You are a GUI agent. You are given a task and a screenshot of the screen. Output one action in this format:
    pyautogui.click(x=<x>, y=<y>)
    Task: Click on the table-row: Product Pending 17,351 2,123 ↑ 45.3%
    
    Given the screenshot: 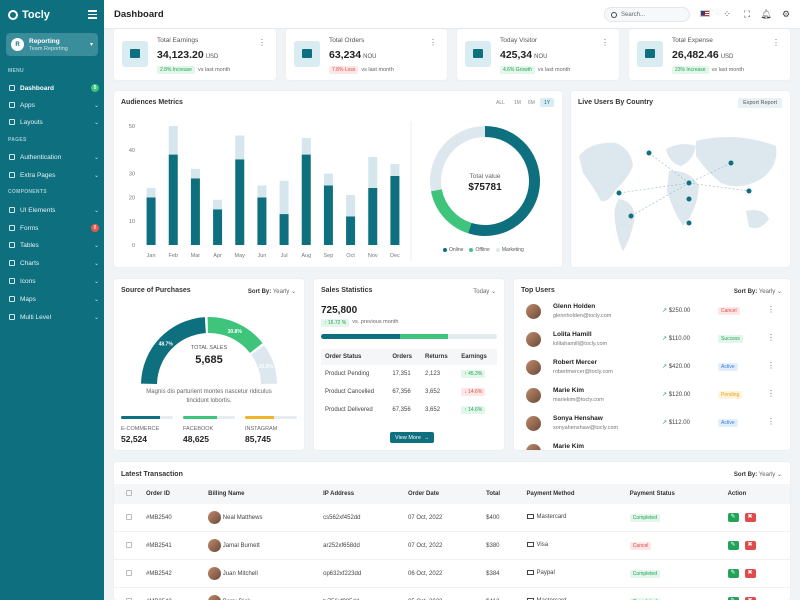 What is the action you would take?
    pyautogui.click(x=409, y=374)
    